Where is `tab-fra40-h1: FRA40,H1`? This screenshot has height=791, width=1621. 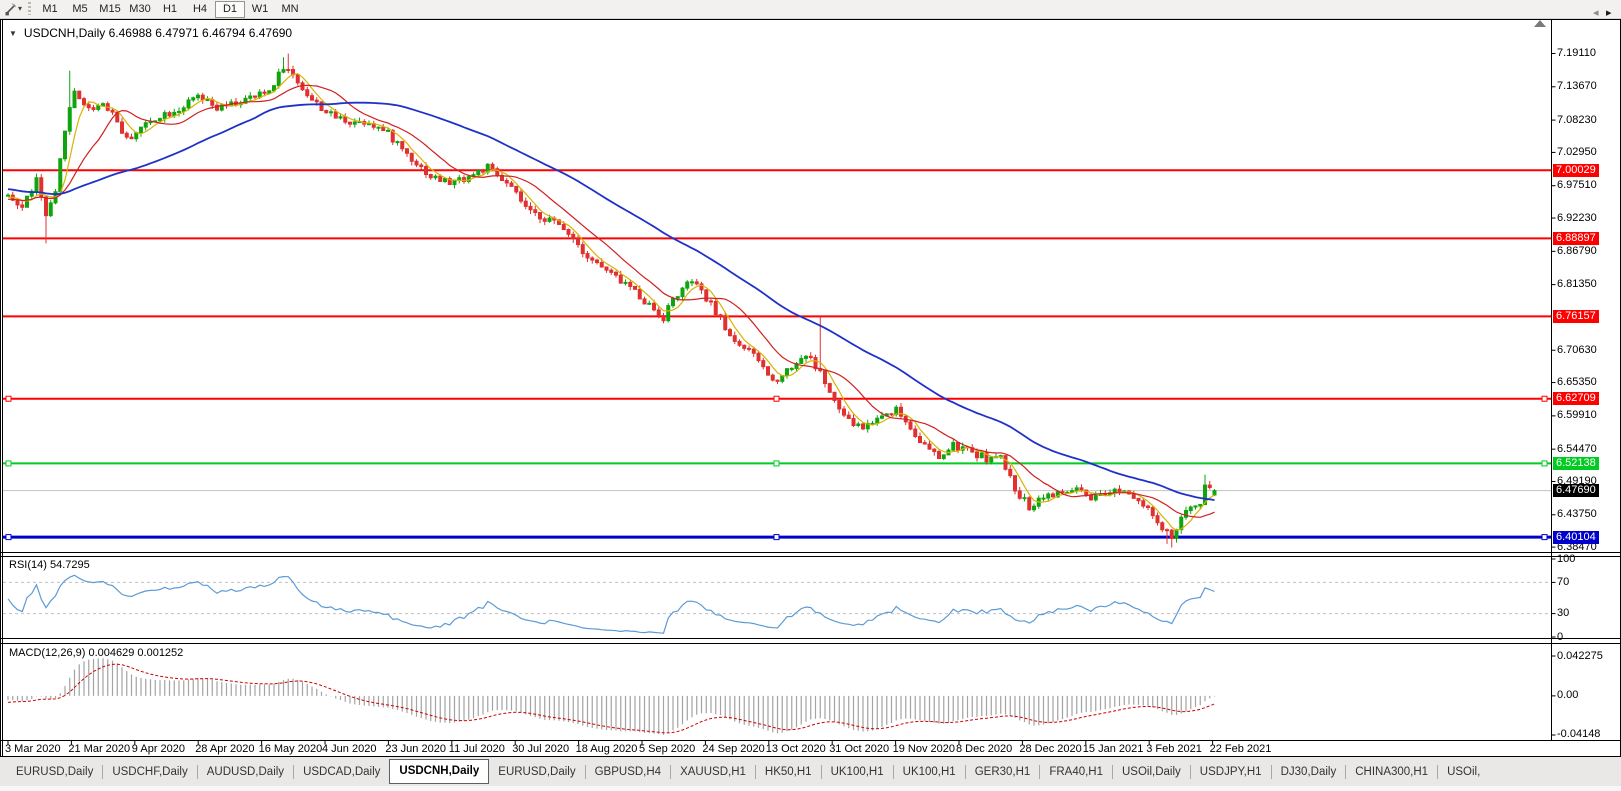 tab-fra40-h1: FRA40,H1 is located at coordinates (1076, 772).